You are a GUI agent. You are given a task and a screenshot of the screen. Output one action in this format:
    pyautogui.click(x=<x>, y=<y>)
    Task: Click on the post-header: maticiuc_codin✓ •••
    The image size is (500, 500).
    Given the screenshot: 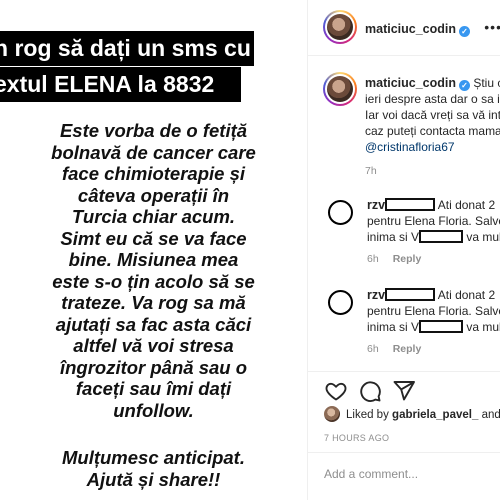 What is the action you would take?
    pyautogui.click(x=404, y=28)
    